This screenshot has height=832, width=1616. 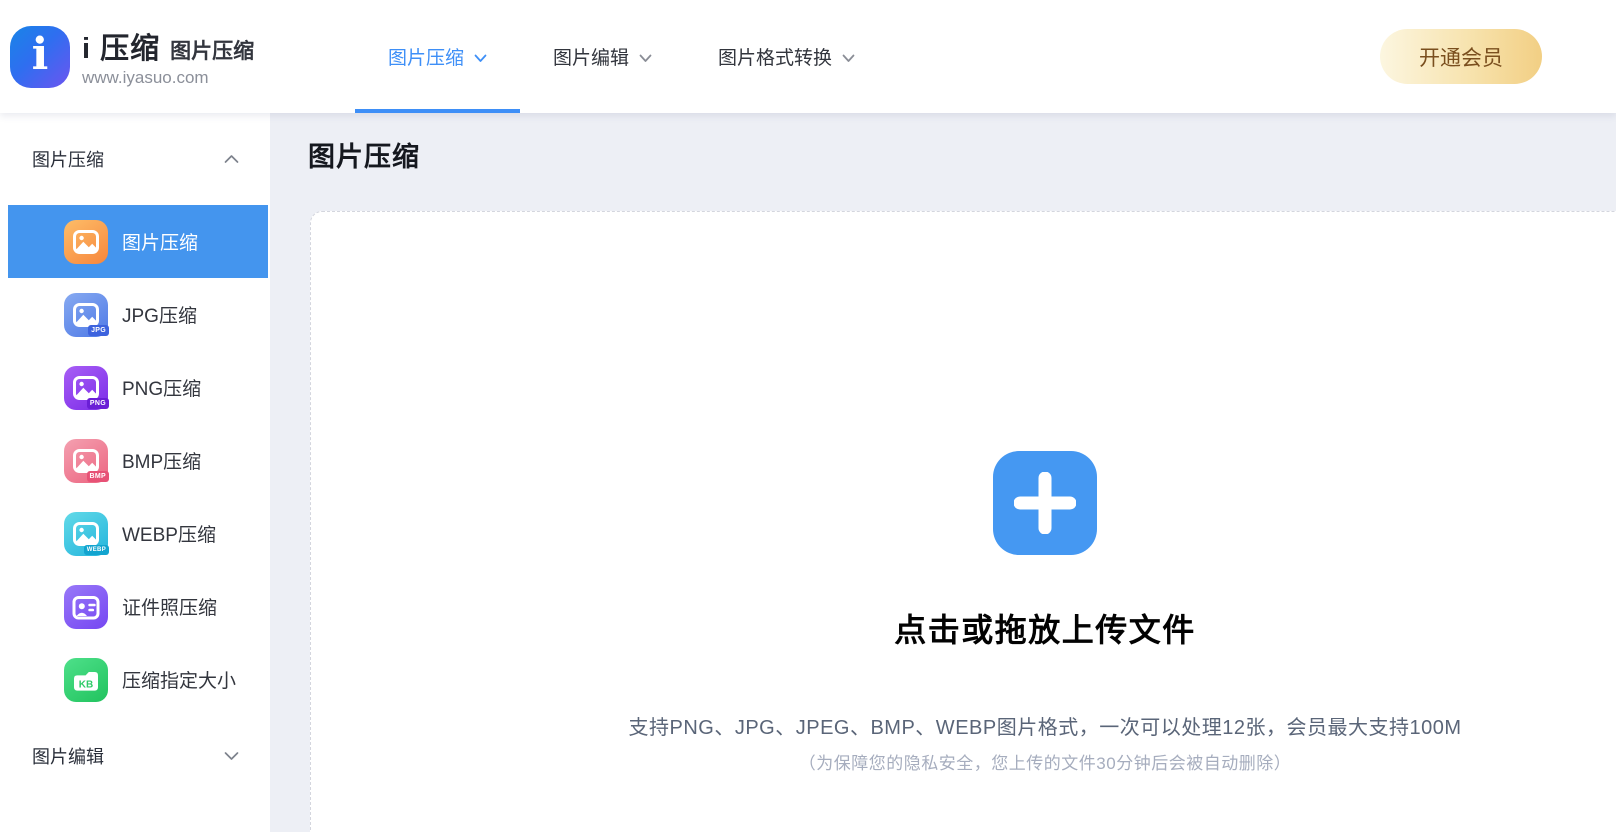 I want to click on tab-image-edit: 图片编辑, so click(x=602, y=56).